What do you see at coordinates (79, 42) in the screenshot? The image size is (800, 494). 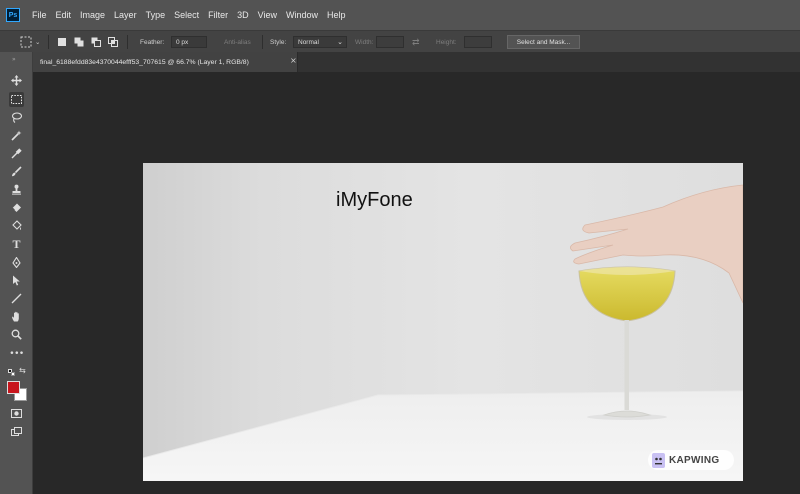 I see `add-to-selection-icon` at bounding box center [79, 42].